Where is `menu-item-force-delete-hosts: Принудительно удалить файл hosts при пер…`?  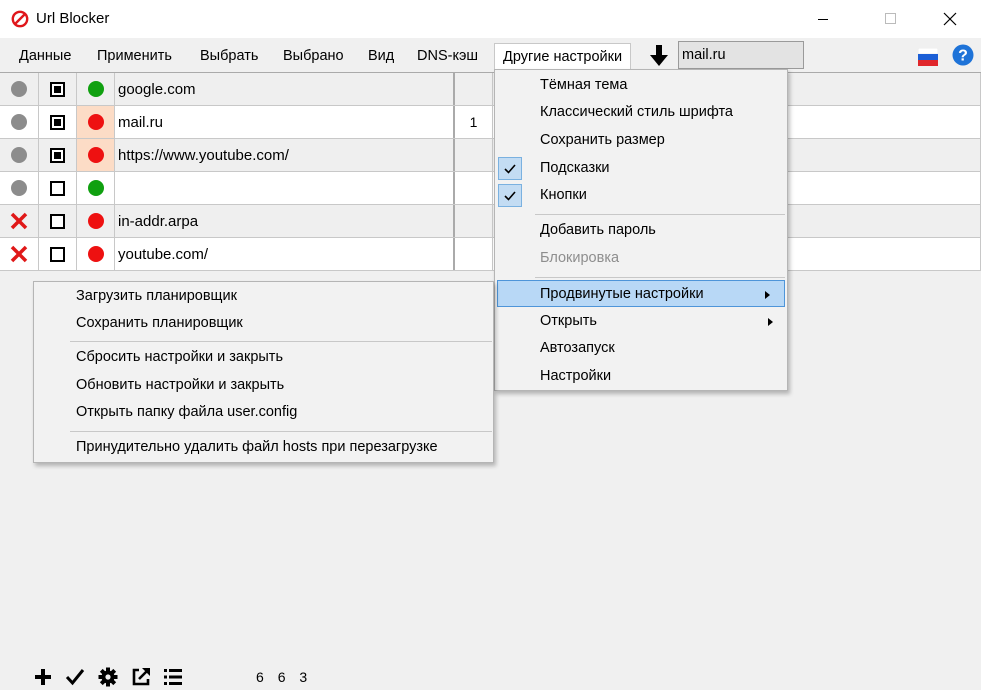
menu-item-force-delete-hosts: Принудительно удалить файл hosts при пер… is located at coordinates (263, 447).